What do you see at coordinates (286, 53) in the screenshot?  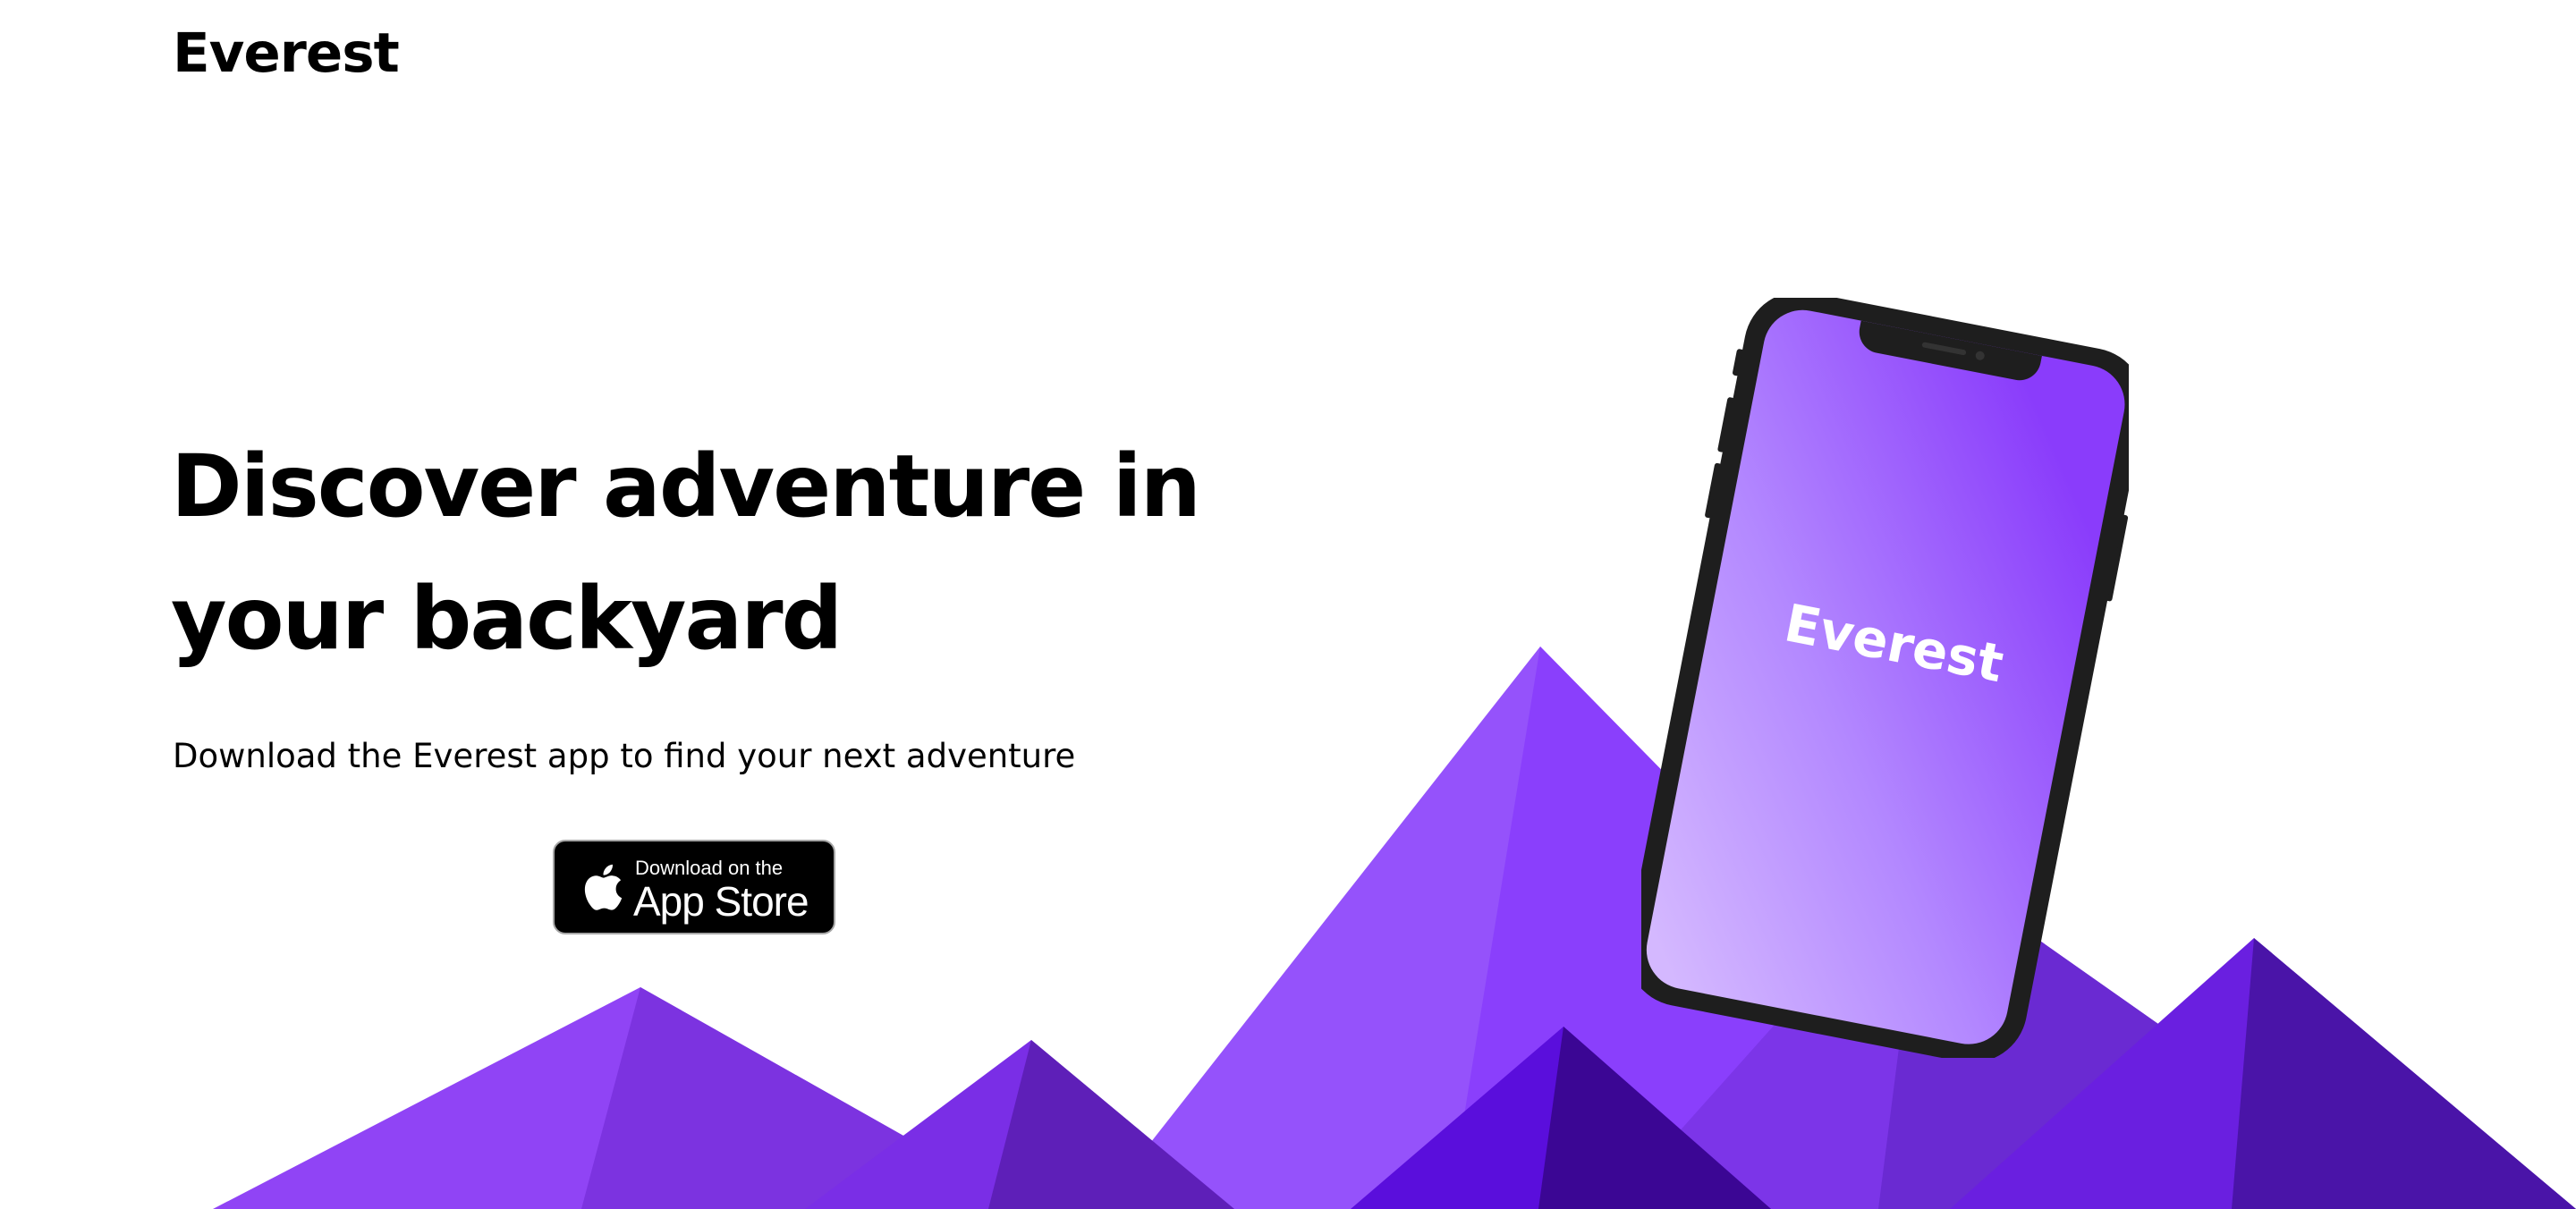 I see `brand-logo: Everest` at bounding box center [286, 53].